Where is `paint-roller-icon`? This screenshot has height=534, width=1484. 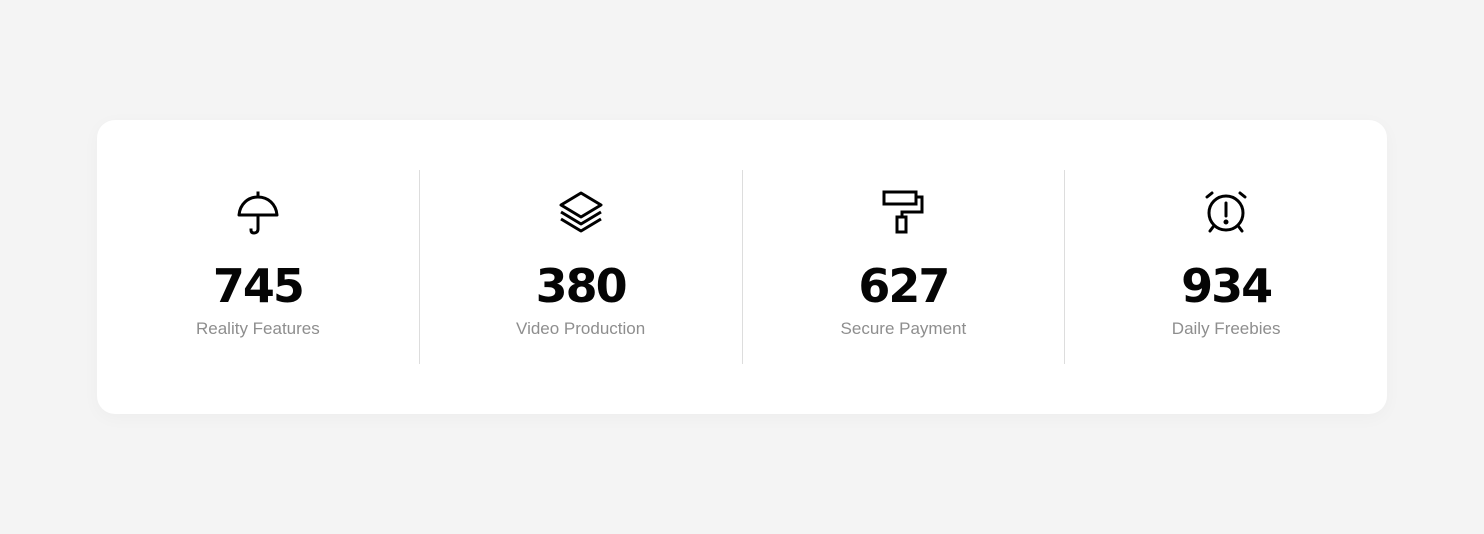
paint-roller-icon is located at coordinates (903, 212).